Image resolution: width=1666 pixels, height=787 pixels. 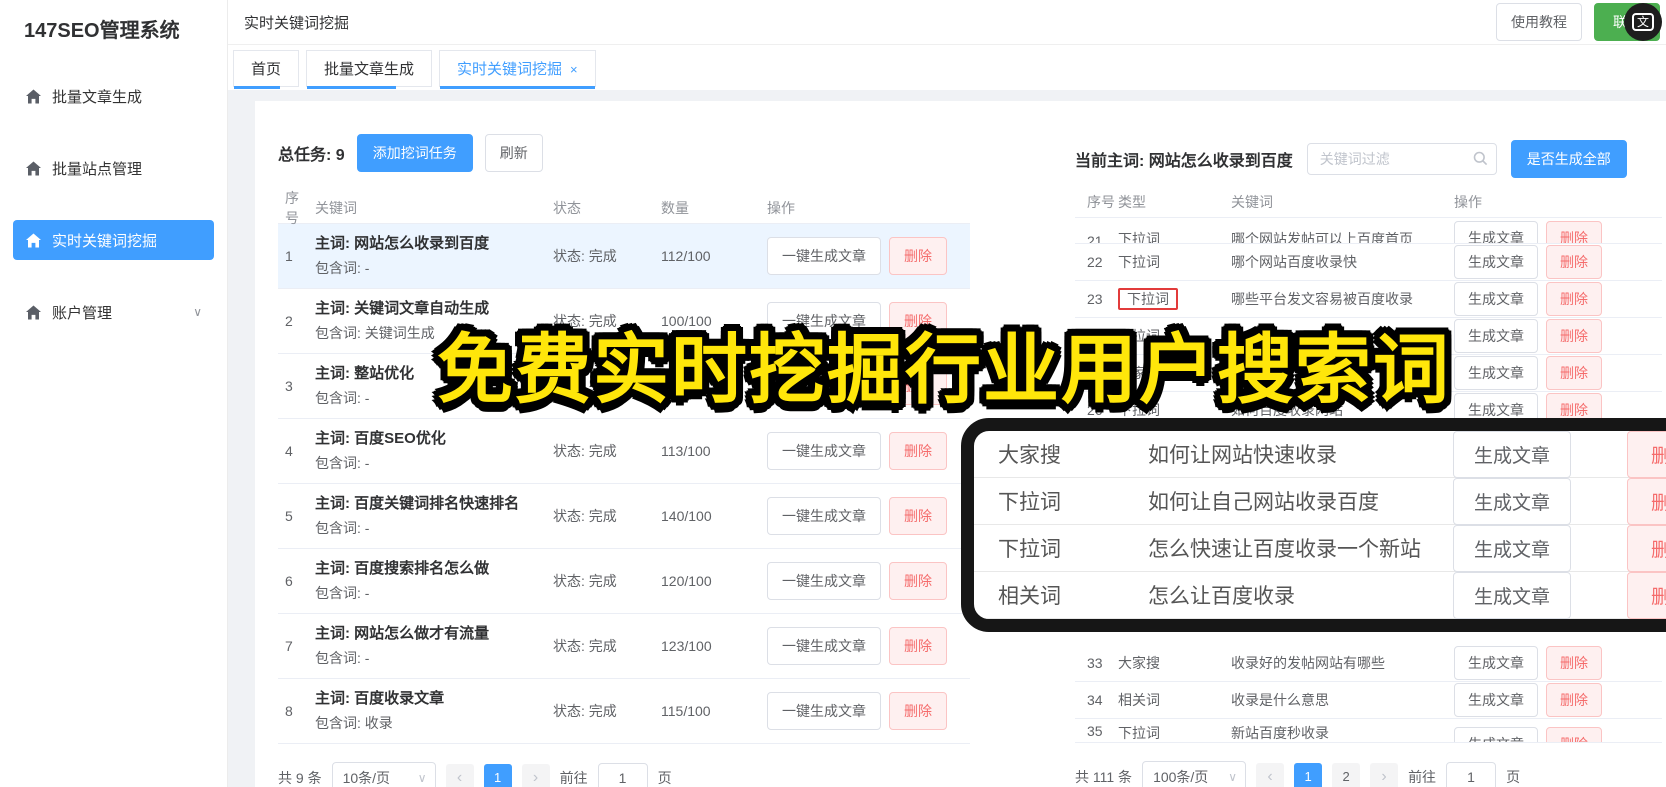 What do you see at coordinates (97, 169) in the screenshot?
I see `sidebar-item-label: 批量站点管理` at bounding box center [97, 169].